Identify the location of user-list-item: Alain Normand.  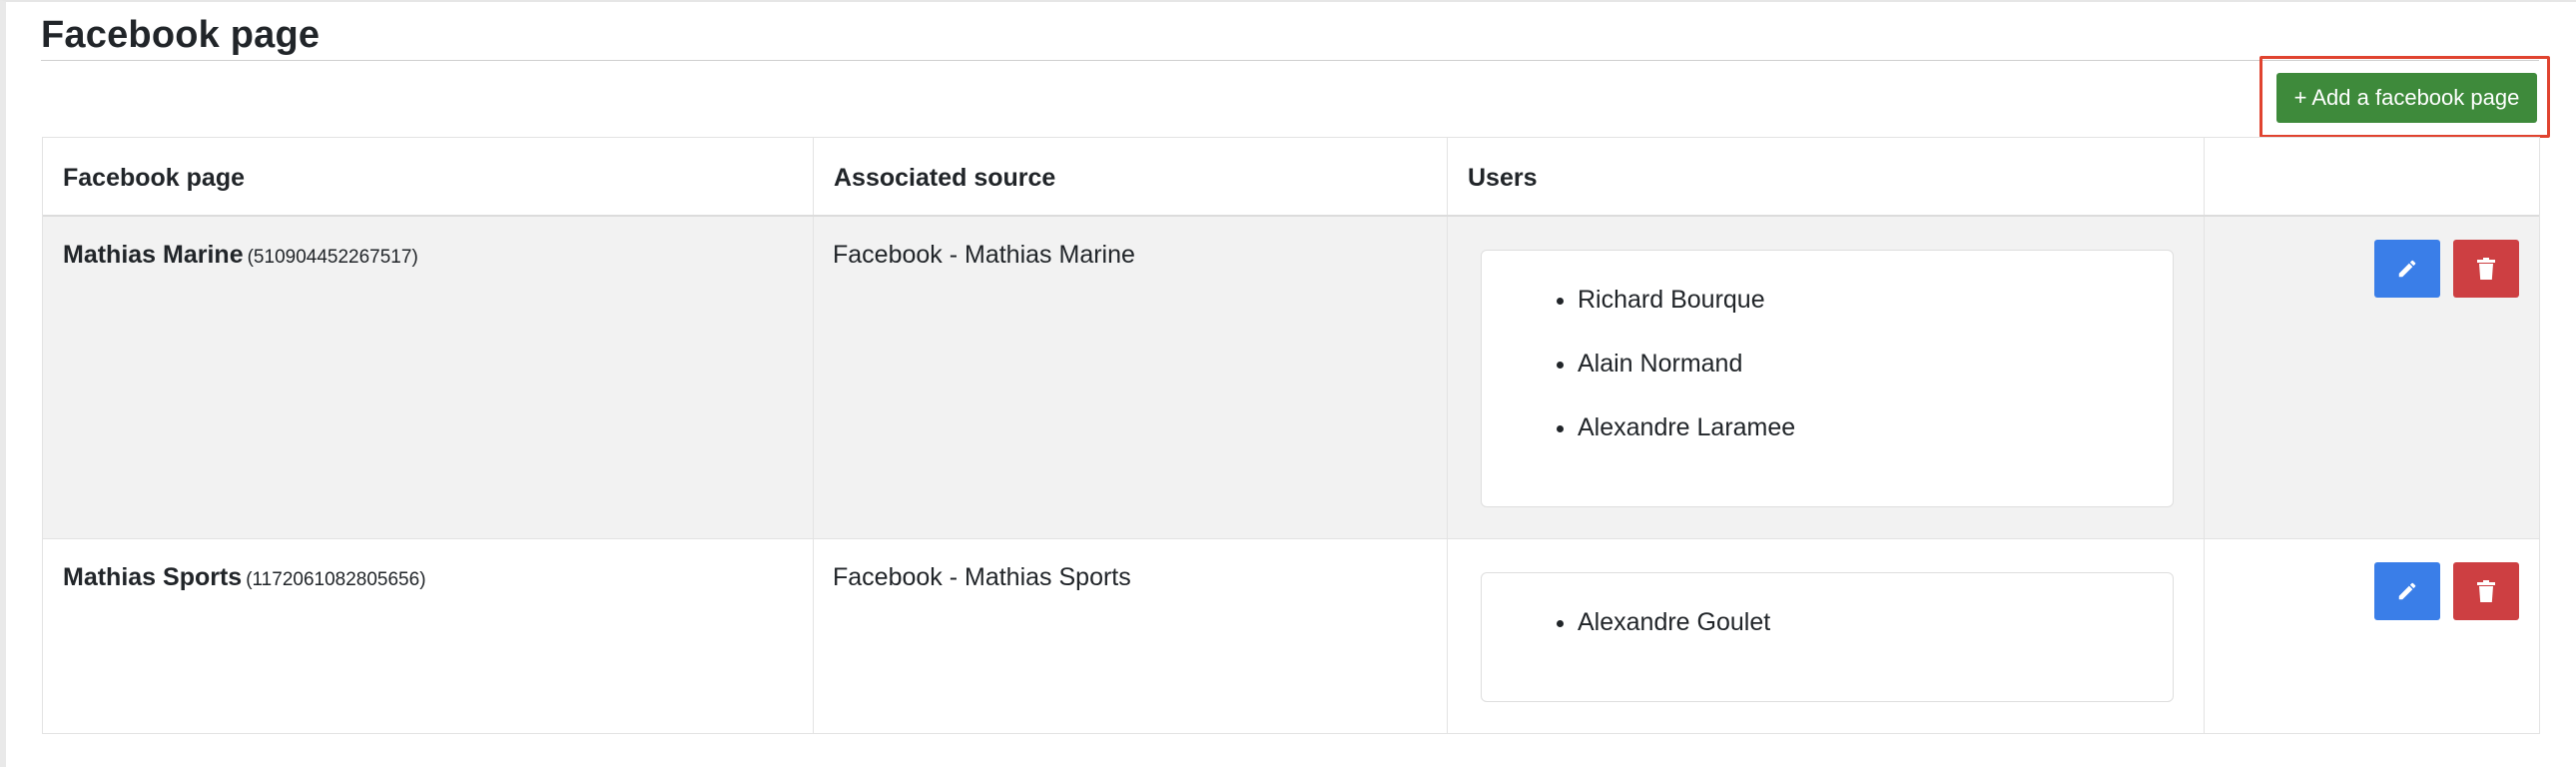
(1875, 380).